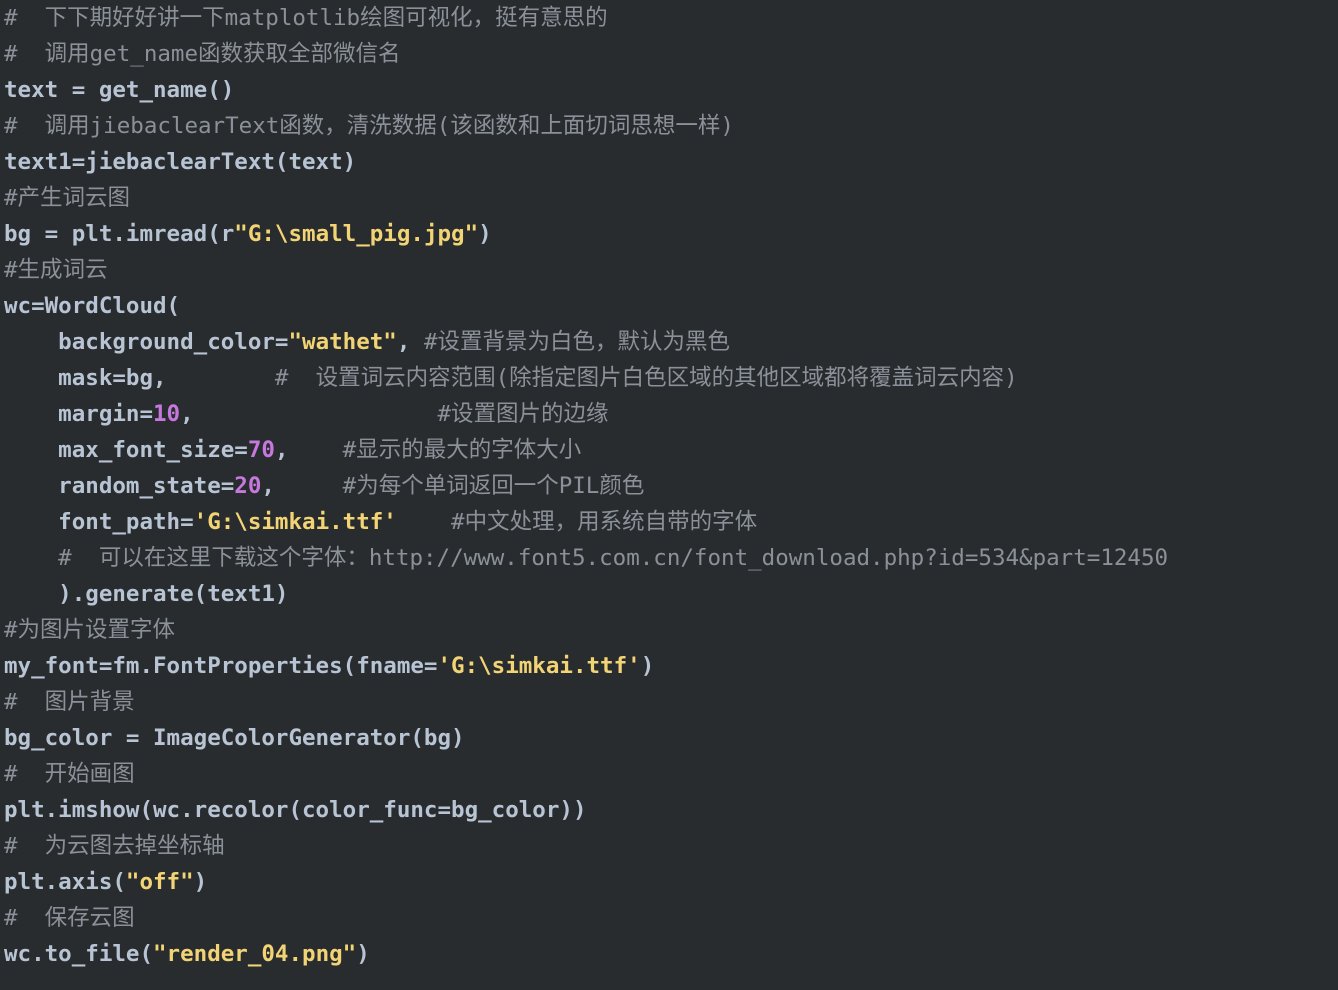 The image size is (1338, 990). I want to click on code-line: # 为云图去掉坐标轴, so click(669, 846).